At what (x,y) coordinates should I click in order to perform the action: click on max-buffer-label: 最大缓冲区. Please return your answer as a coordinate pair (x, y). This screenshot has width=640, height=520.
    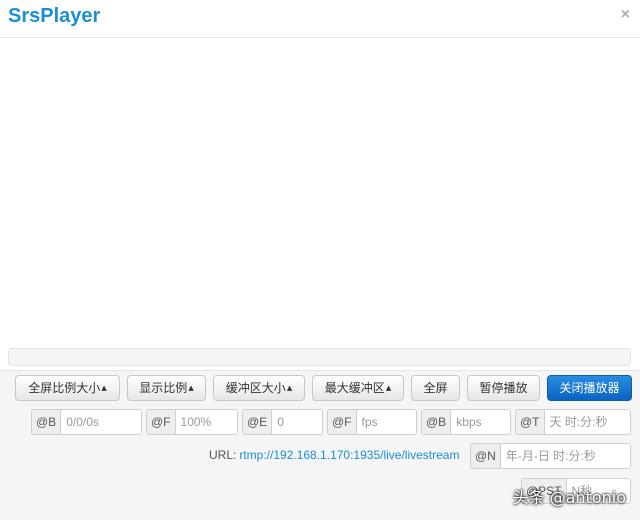
    Looking at the image, I should click on (354, 388).